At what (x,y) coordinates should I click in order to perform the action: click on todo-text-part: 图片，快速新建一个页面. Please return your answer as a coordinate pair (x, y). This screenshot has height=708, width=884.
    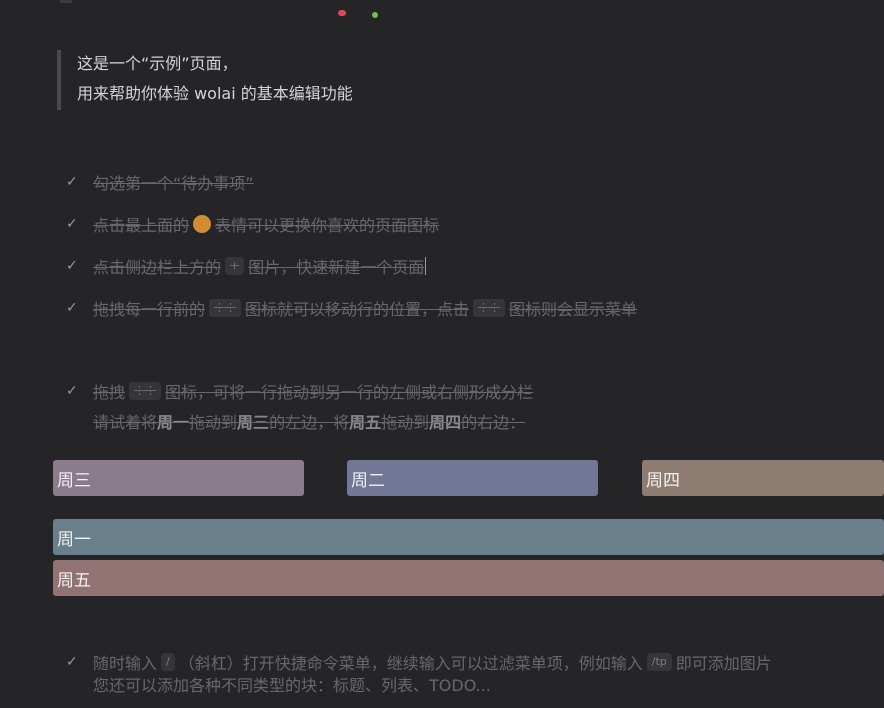
    Looking at the image, I should click on (336, 267).